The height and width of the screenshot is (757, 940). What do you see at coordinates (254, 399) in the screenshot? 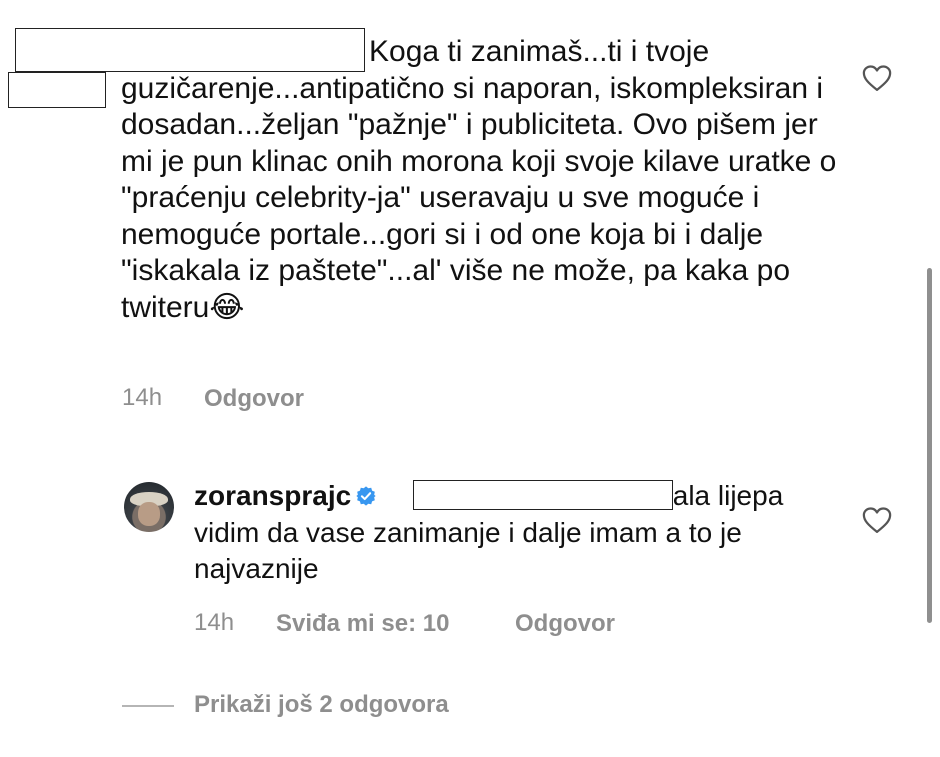
I see `comment-reply-button: Odgovor` at bounding box center [254, 399].